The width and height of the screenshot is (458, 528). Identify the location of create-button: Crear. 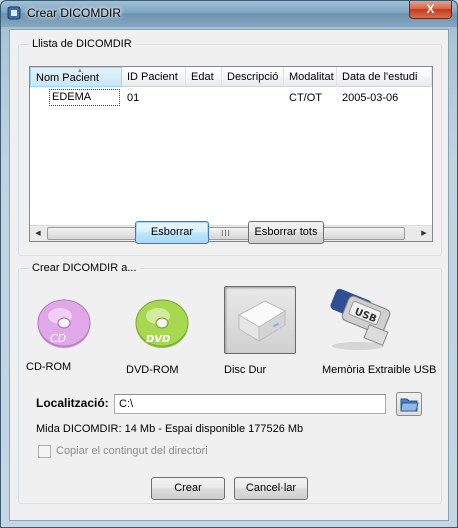
(188, 488).